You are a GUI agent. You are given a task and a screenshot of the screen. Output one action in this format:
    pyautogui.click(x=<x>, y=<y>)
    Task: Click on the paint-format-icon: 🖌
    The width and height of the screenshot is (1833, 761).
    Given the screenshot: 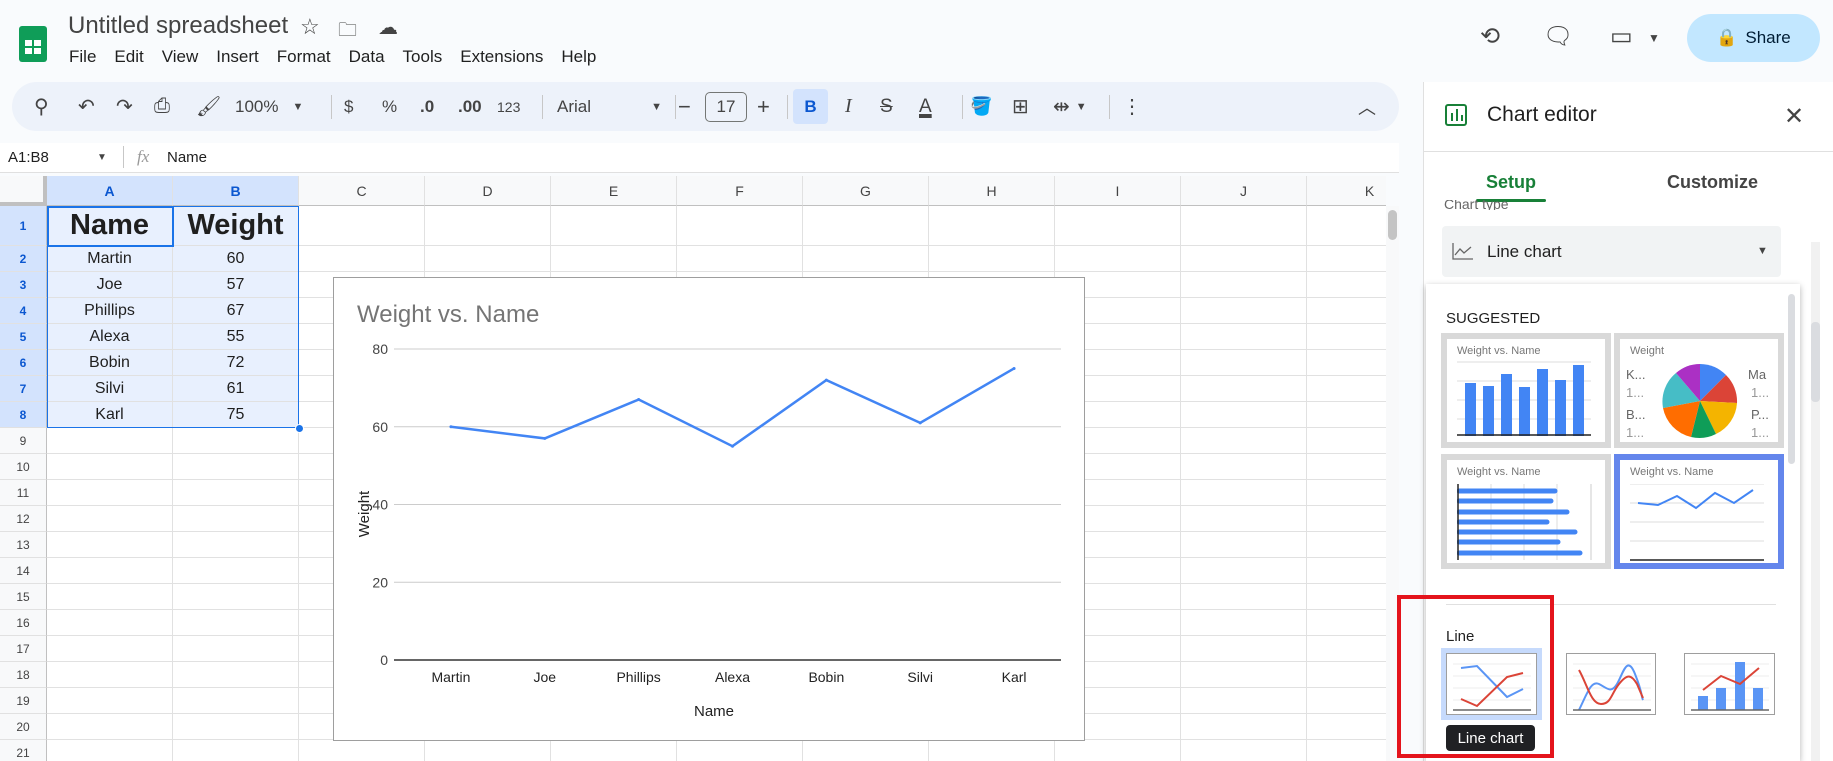 What is the action you would take?
    pyautogui.click(x=208, y=106)
    